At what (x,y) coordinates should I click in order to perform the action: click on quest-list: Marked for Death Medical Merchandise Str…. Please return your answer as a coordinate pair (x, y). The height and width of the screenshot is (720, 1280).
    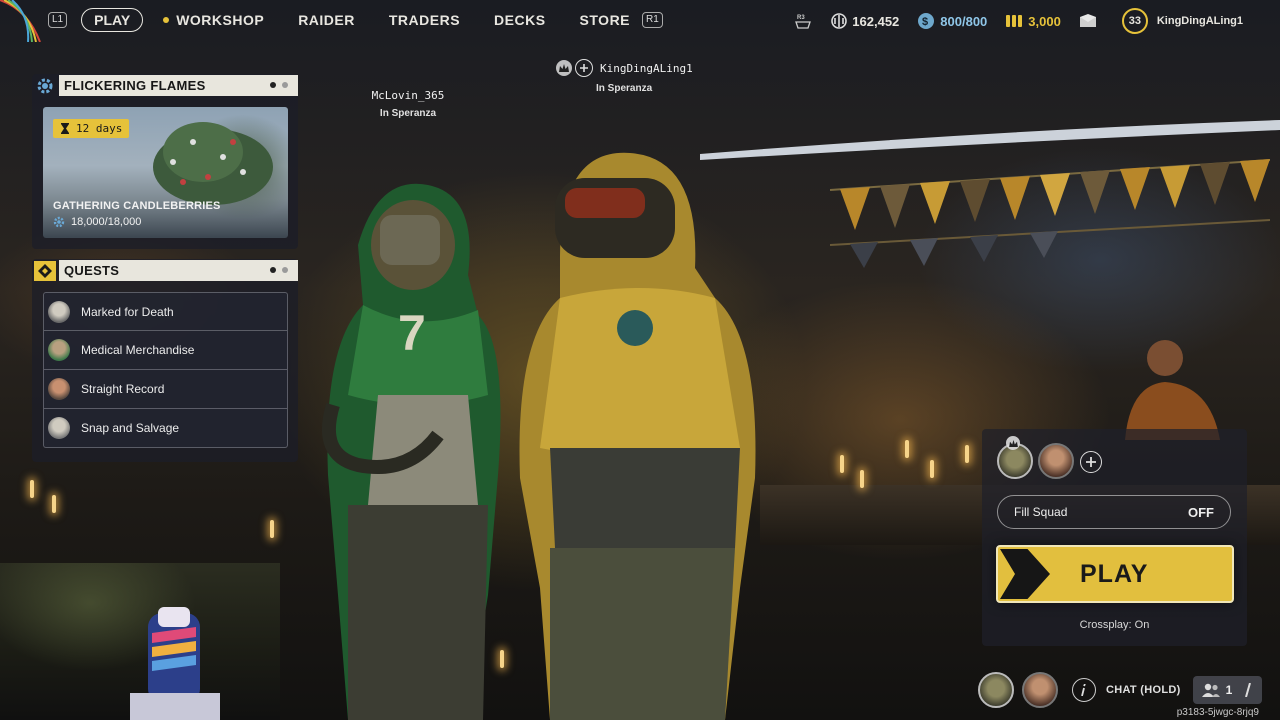
    Looking at the image, I should click on (165, 370).